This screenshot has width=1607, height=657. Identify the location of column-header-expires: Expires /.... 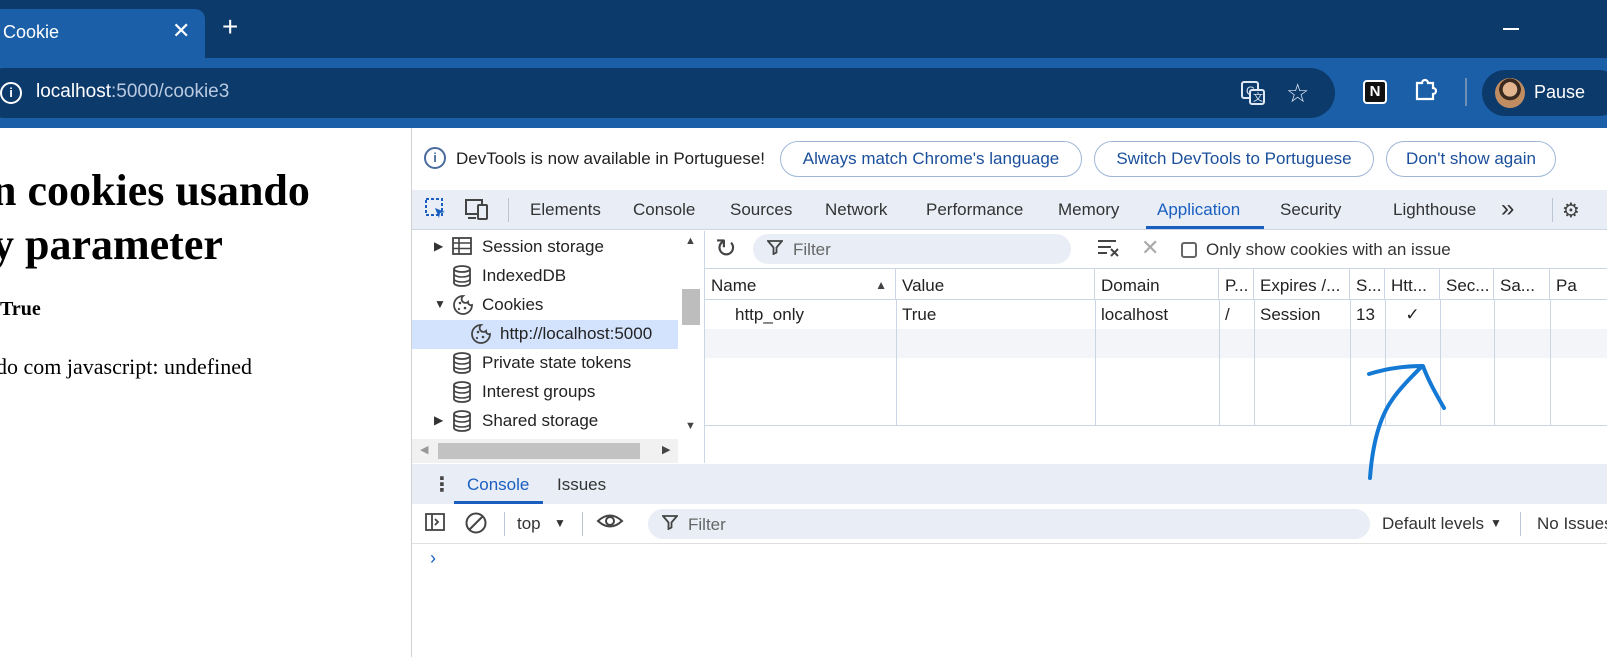
(1302, 284).